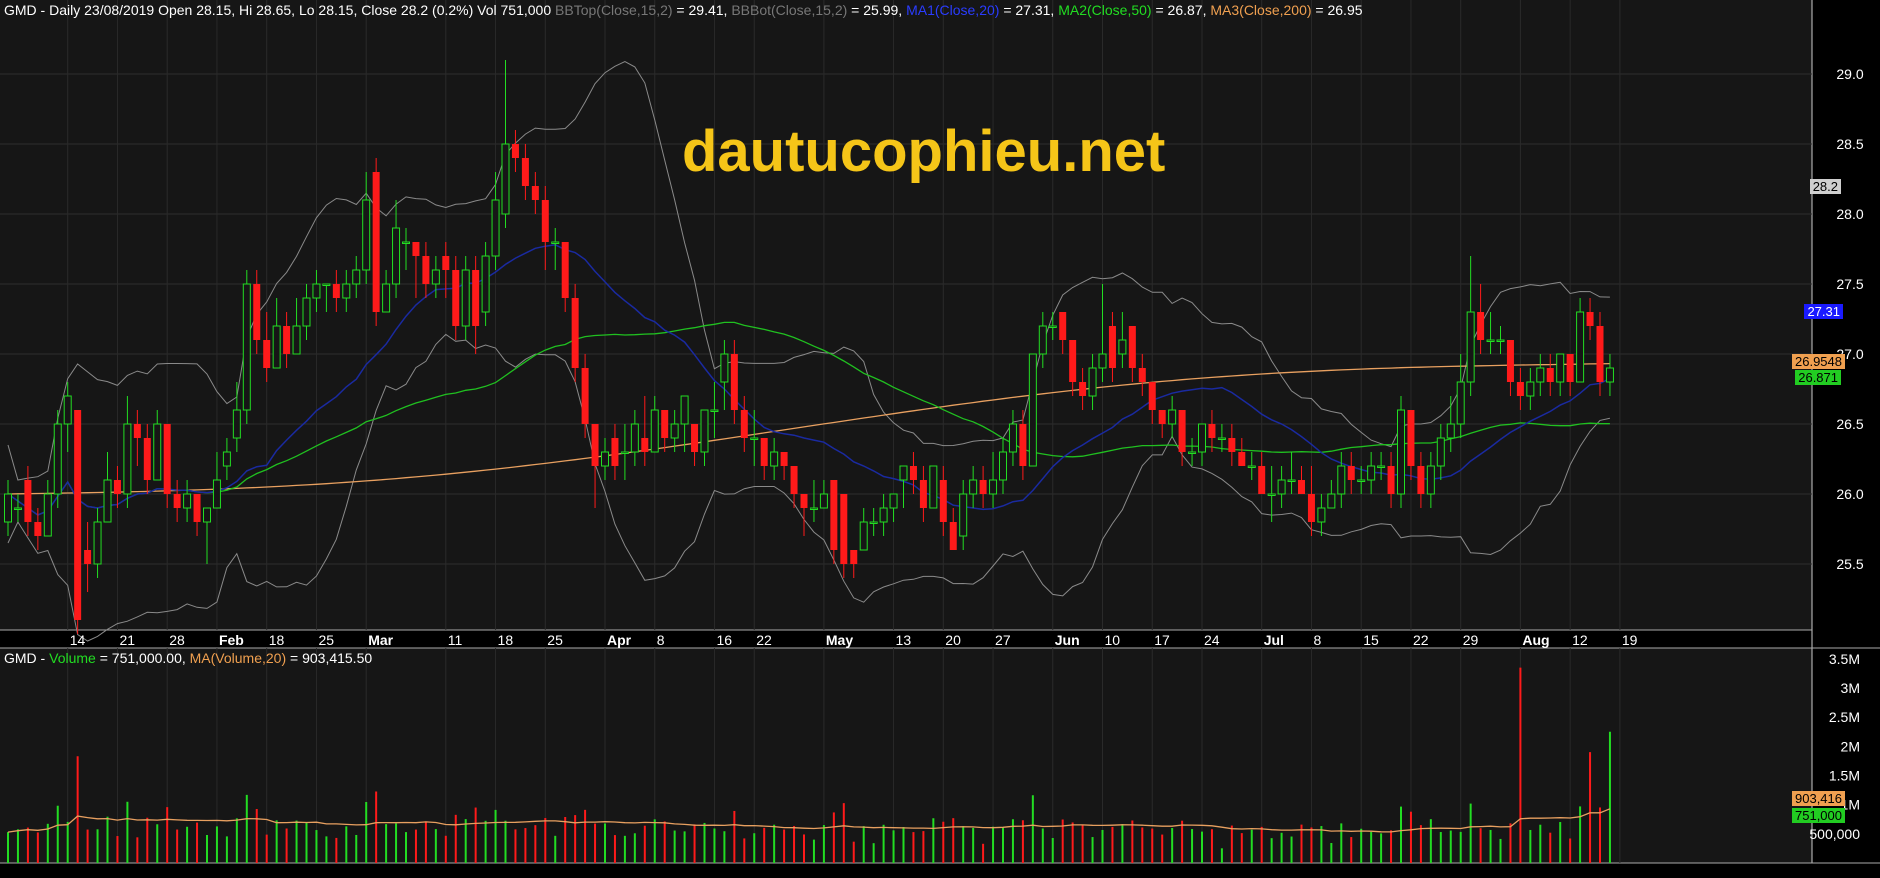  Describe the element at coordinates (1849, 214) in the screenshot. I see `price-tick-label: 28.0` at that location.